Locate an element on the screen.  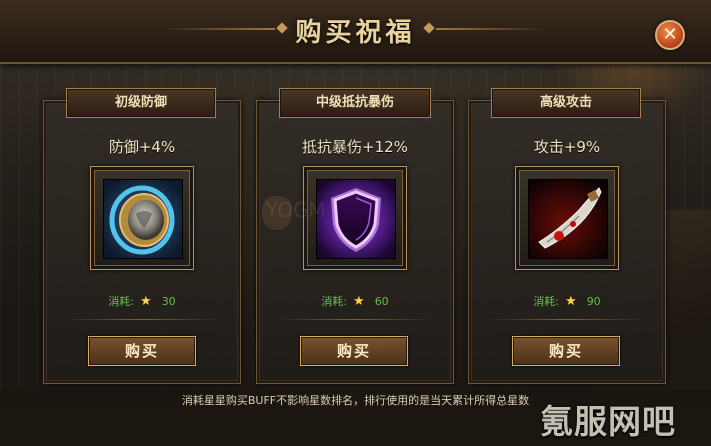
icon-frame-defense is located at coordinates (142, 218).